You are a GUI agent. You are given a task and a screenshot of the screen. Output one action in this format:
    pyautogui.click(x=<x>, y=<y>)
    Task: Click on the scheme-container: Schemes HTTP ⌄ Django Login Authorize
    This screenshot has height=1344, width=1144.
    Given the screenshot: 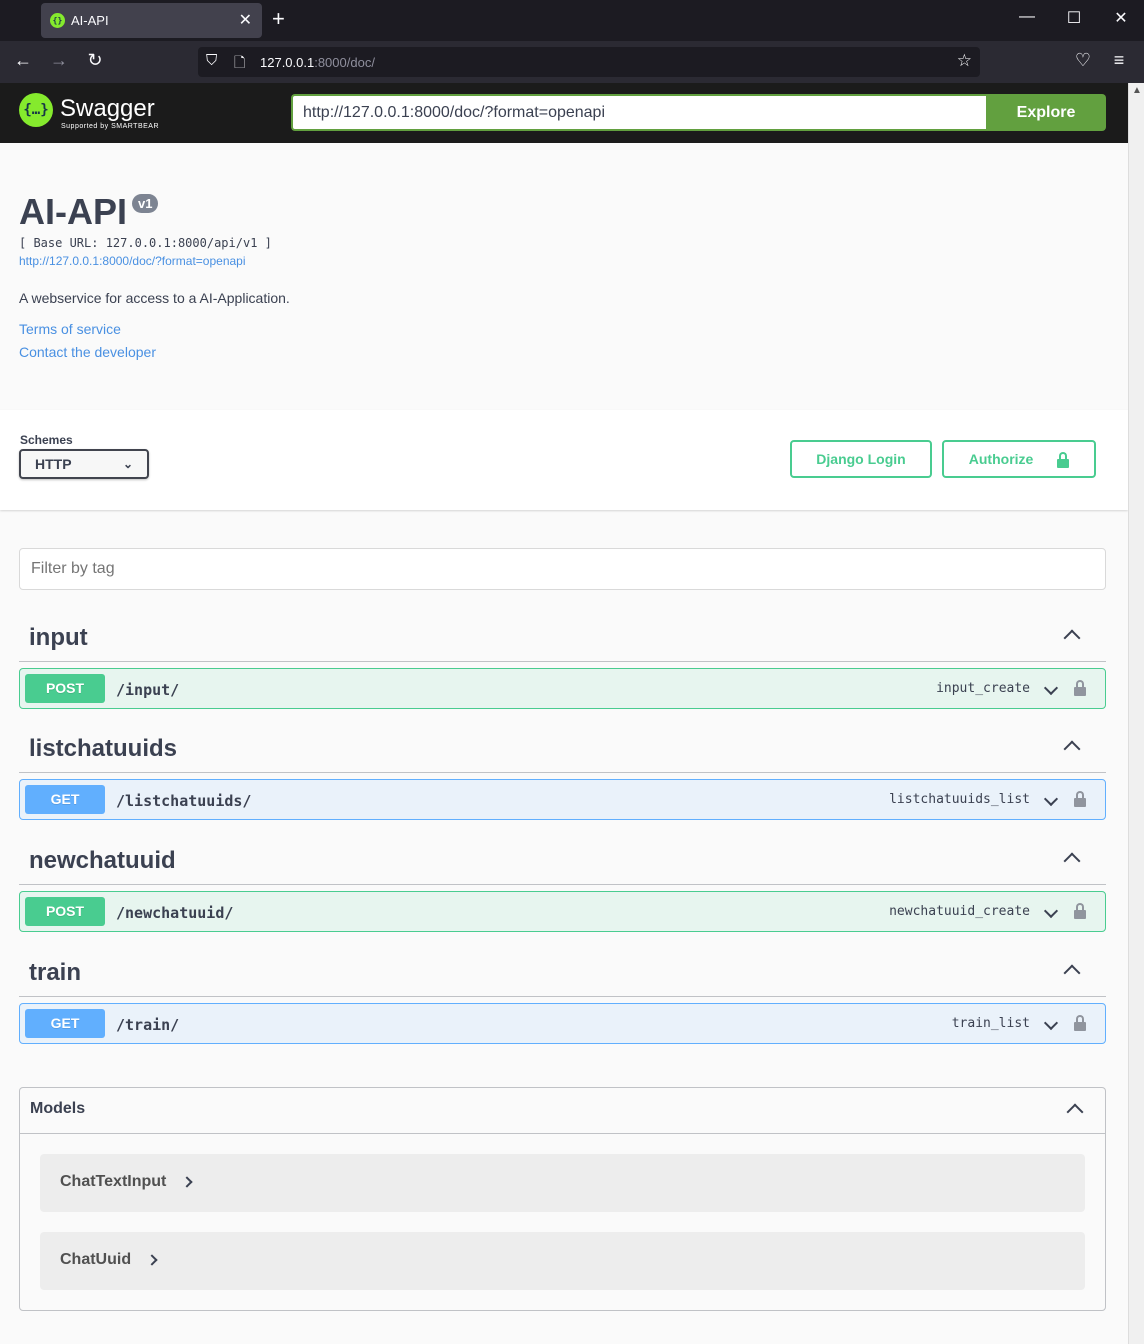 What is the action you would take?
    pyautogui.click(x=564, y=460)
    